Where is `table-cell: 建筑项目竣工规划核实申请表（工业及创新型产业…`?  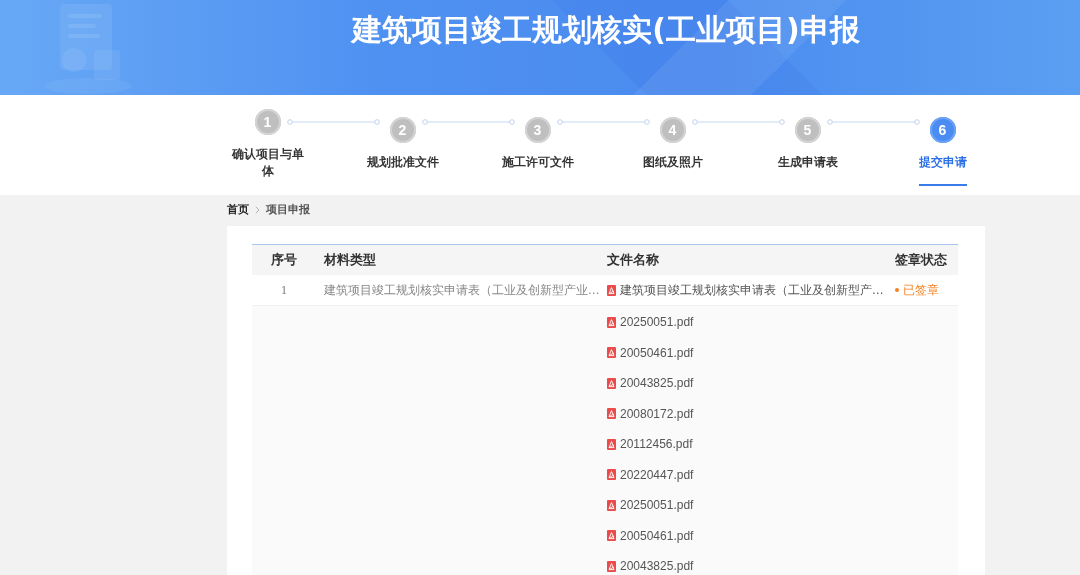
table-cell: 建筑项目竣工规划核实申请表（工业及创新型产业… is located at coordinates (462, 290).